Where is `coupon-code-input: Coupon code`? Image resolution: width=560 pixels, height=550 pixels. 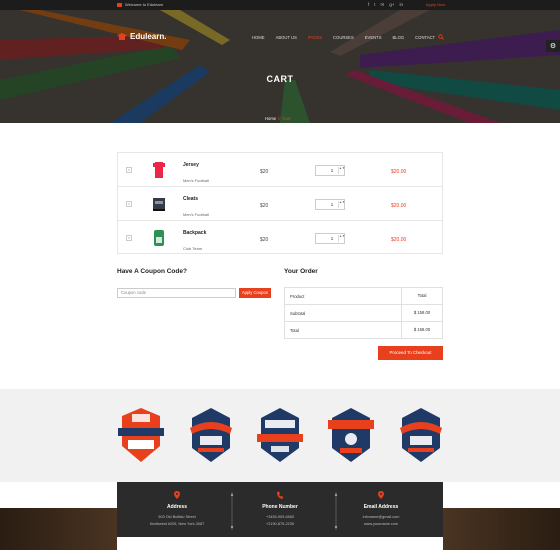 coupon-code-input: Coupon code is located at coordinates (176, 293).